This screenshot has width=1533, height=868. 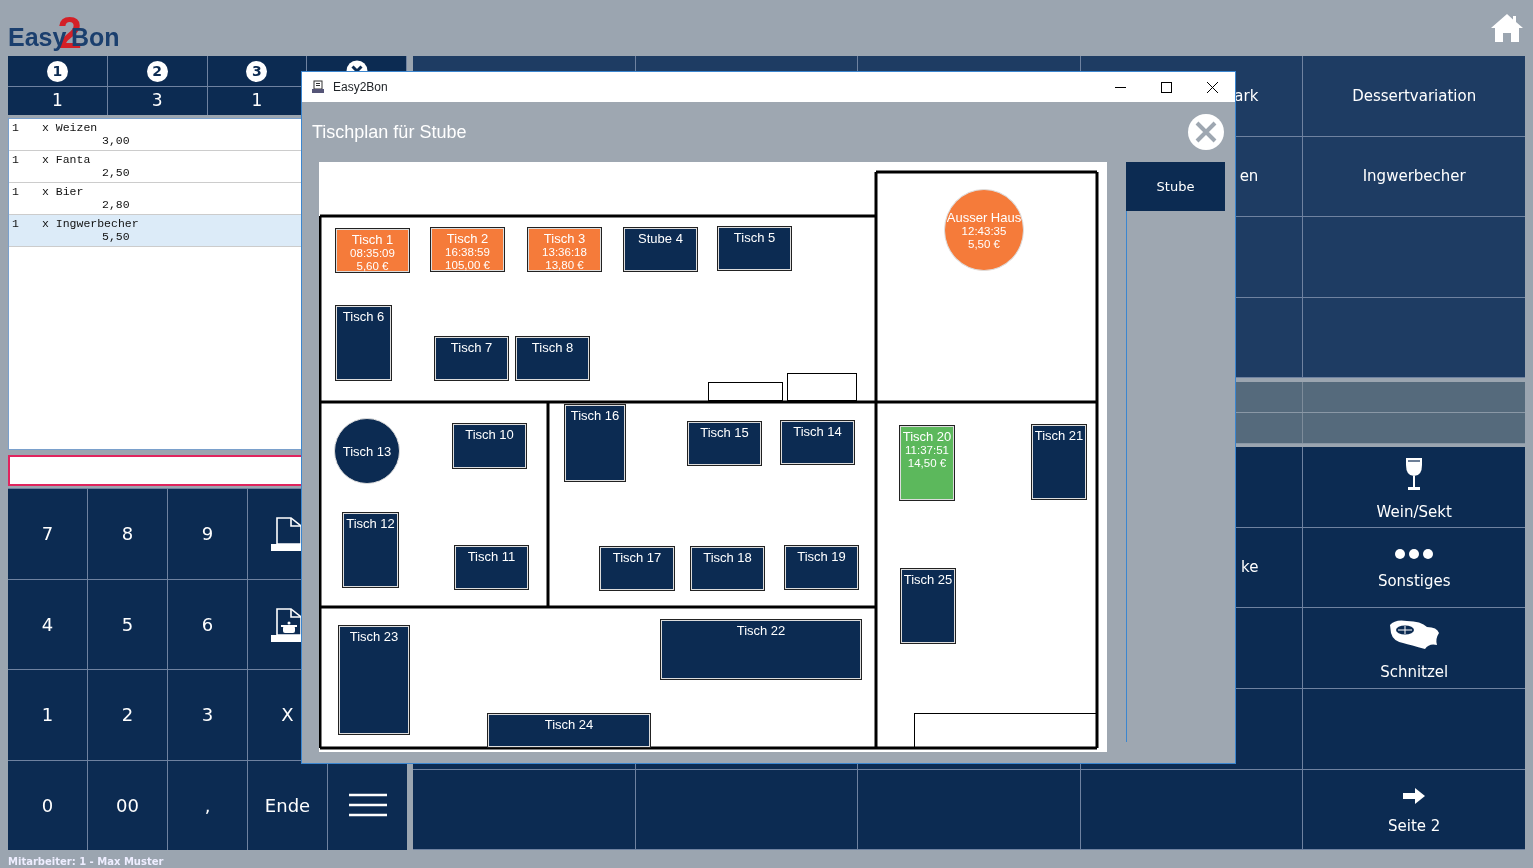 I want to click on close-icon, so click(x=1212, y=87).